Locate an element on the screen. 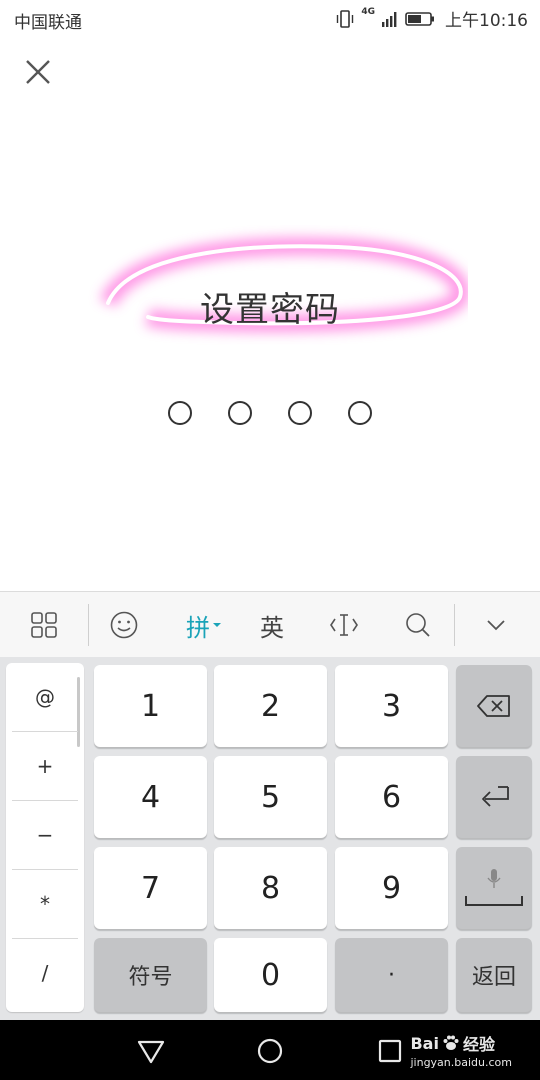  clock: 上午10:16 is located at coordinates (486, 21).